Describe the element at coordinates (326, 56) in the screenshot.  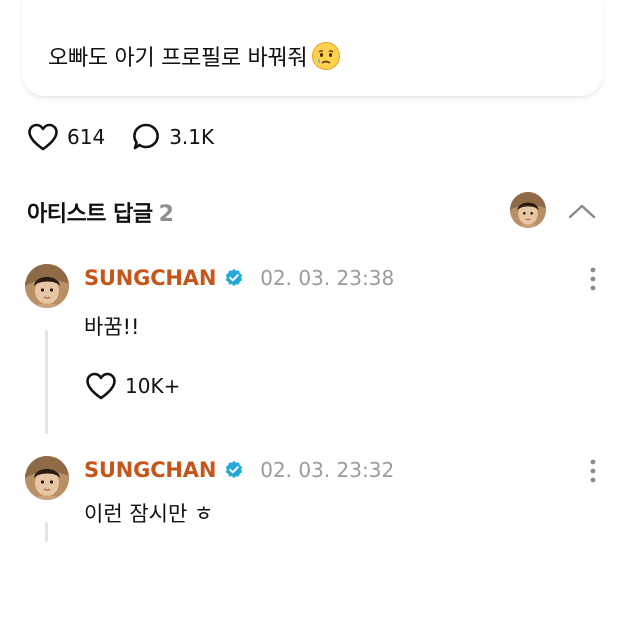
I see `crying-face-emoji` at that location.